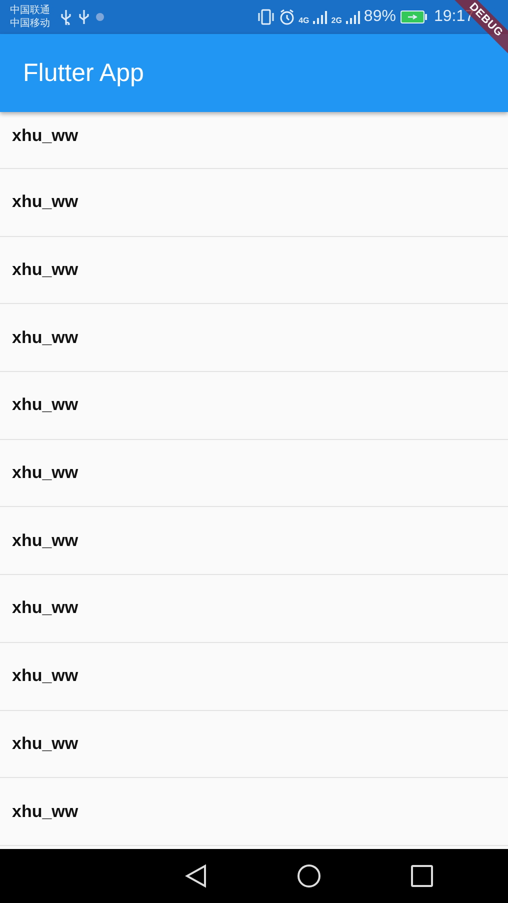 Image resolution: width=508 pixels, height=903 pixels. Describe the element at coordinates (83, 73) in the screenshot. I see `app-title: Flutter App` at that location.